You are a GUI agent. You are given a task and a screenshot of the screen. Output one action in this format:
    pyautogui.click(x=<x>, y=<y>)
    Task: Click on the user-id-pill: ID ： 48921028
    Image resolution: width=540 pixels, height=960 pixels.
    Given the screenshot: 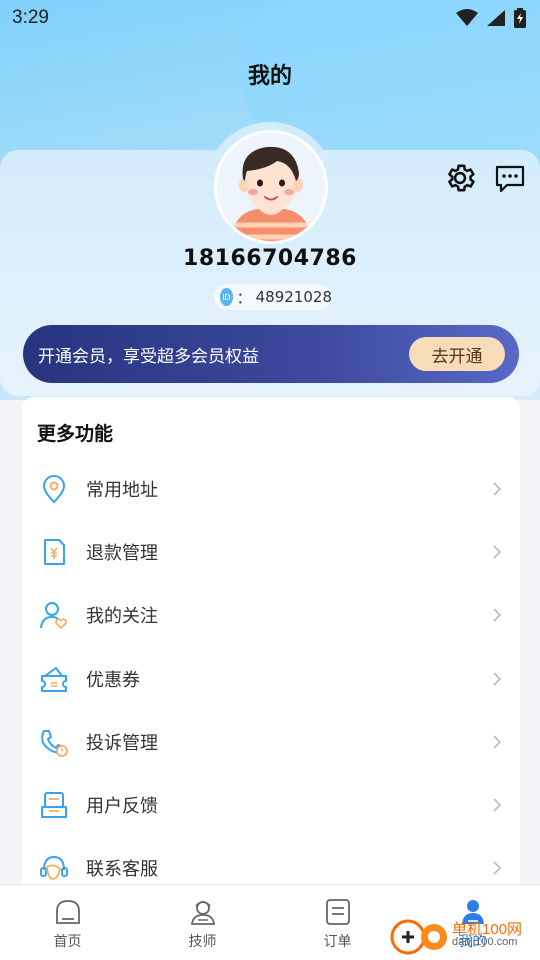 What is the action you would take?
    pyautogui.click(x=273, y=297)
    